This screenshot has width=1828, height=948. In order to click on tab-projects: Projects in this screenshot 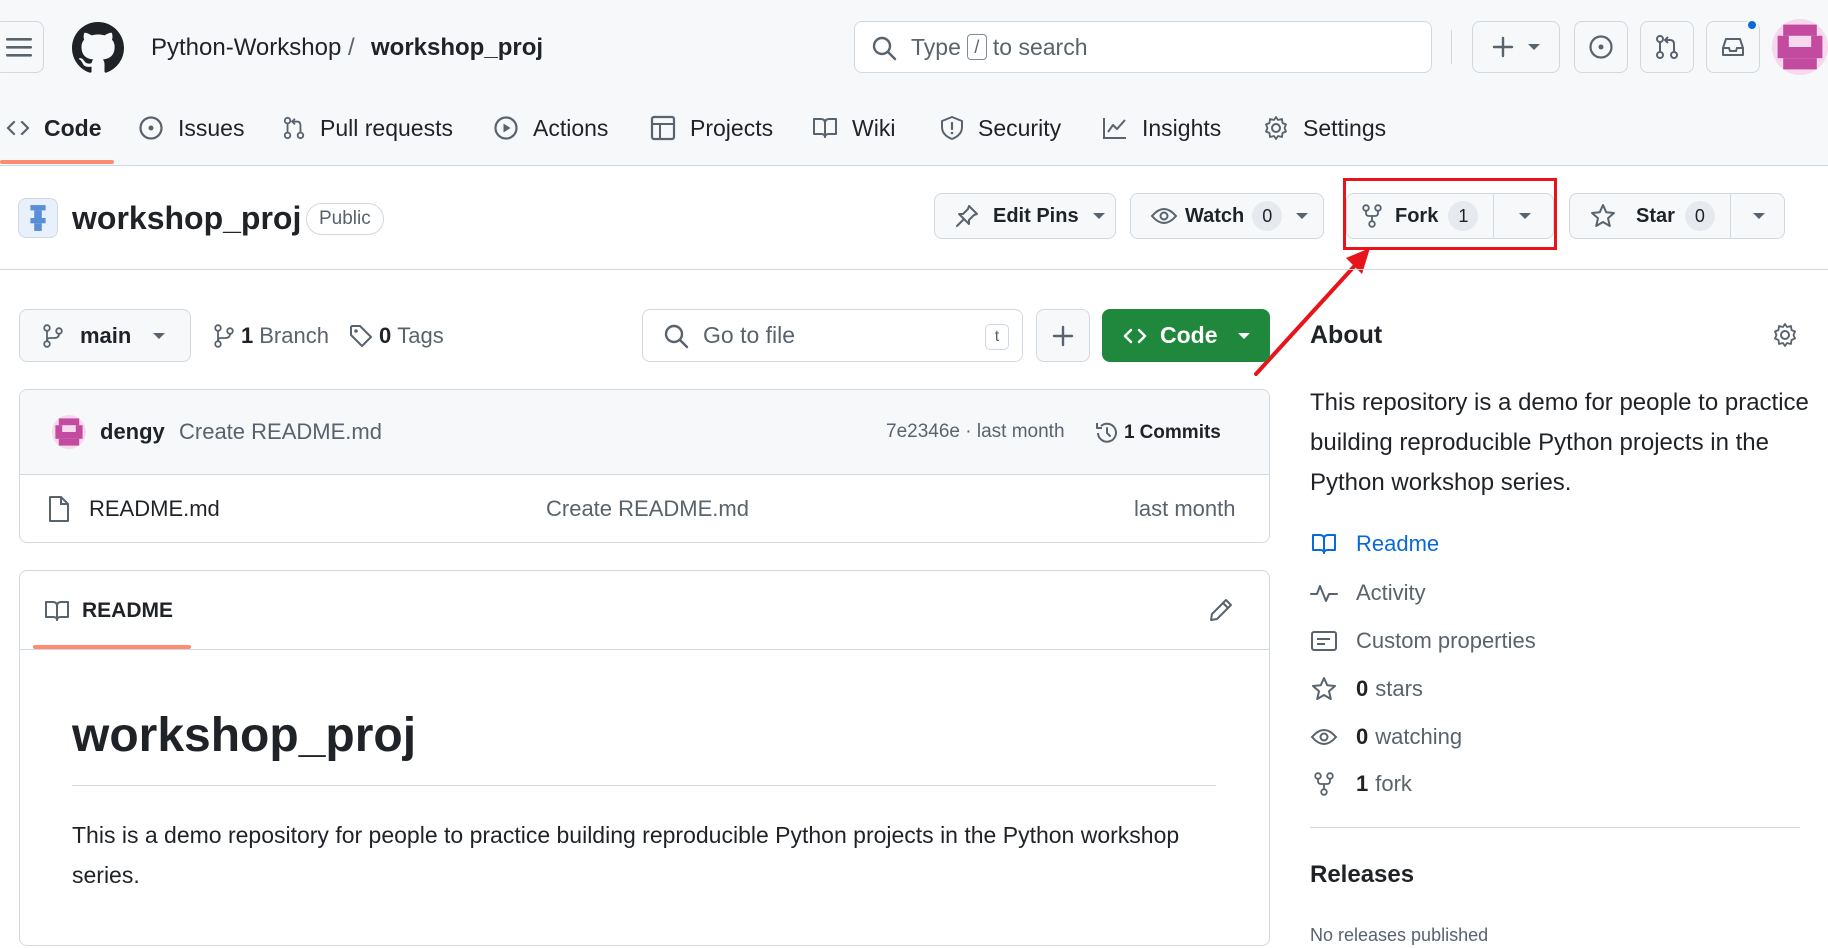, I will do `click(711, 128)`.